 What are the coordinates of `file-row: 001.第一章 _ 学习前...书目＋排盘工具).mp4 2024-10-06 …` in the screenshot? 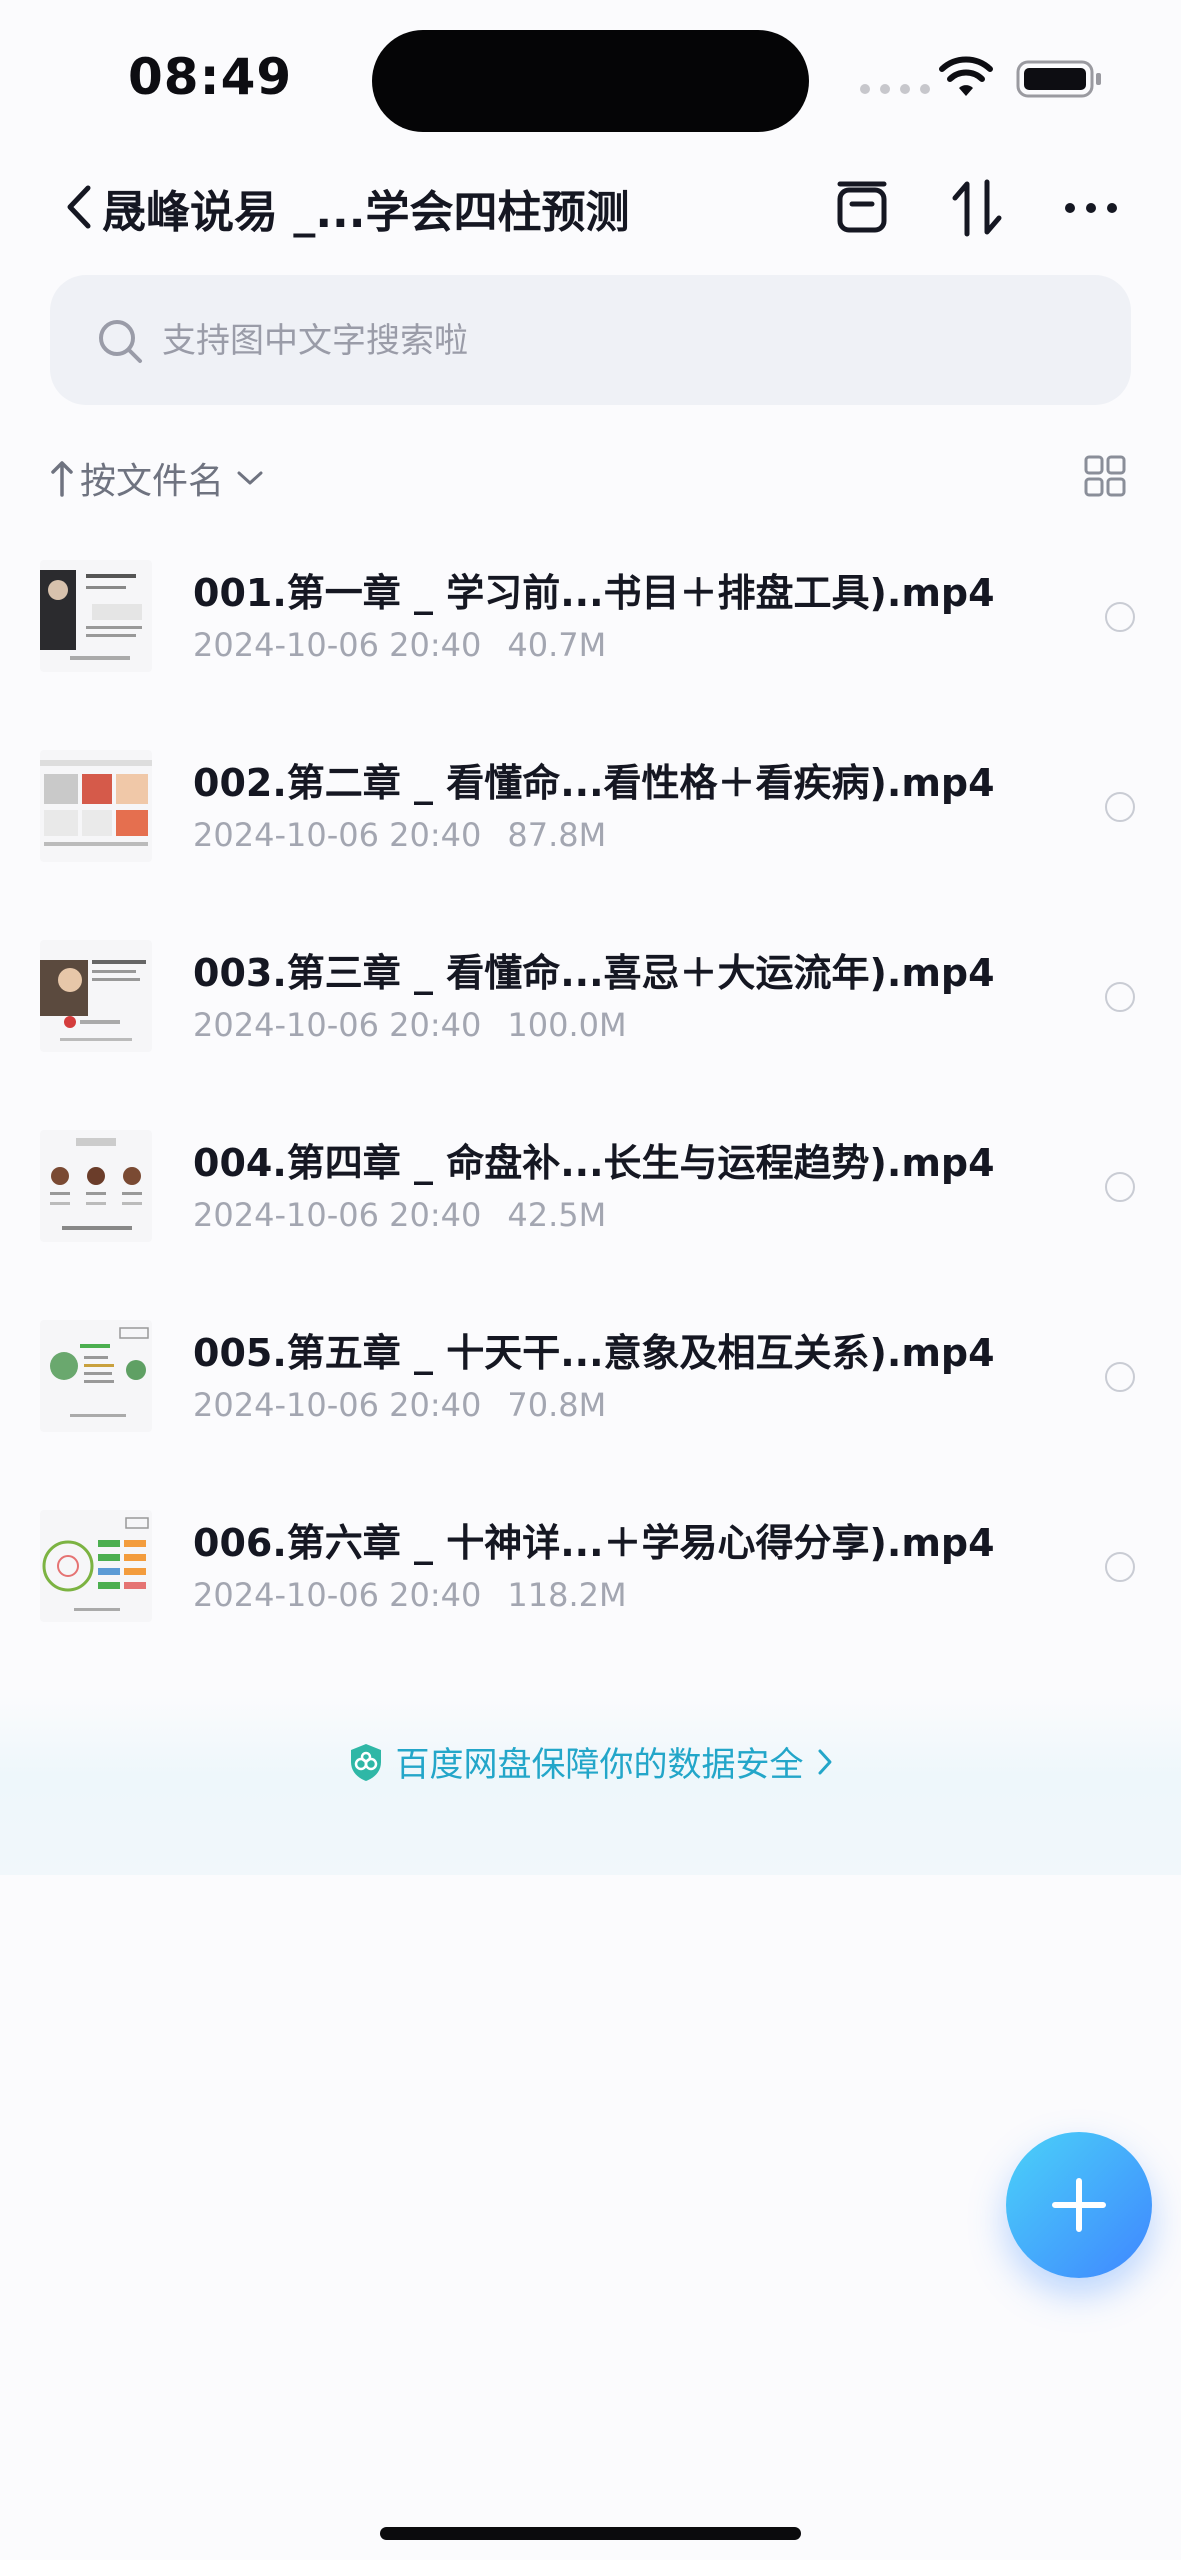 It's located at (590, 621).